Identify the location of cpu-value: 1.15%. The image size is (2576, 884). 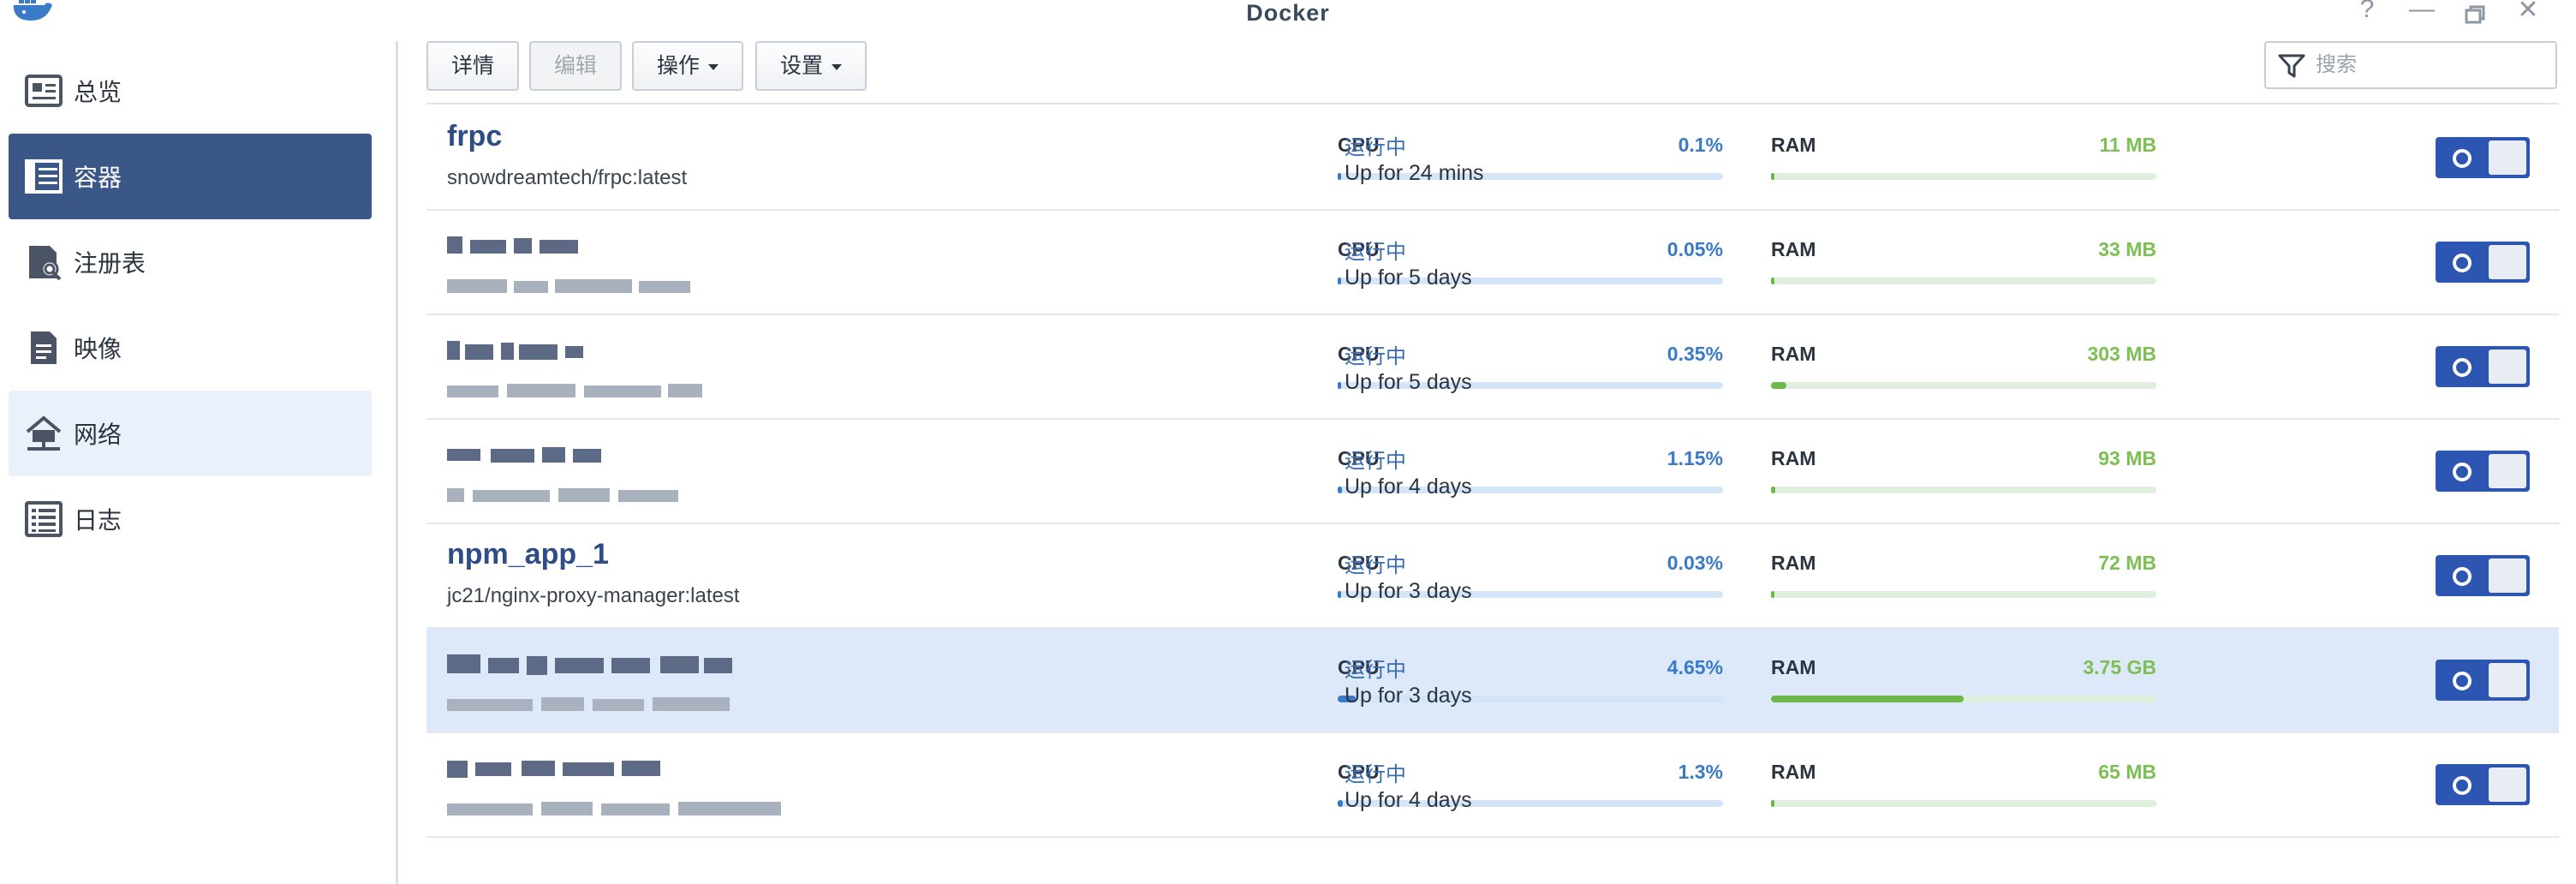
(1695, 458).